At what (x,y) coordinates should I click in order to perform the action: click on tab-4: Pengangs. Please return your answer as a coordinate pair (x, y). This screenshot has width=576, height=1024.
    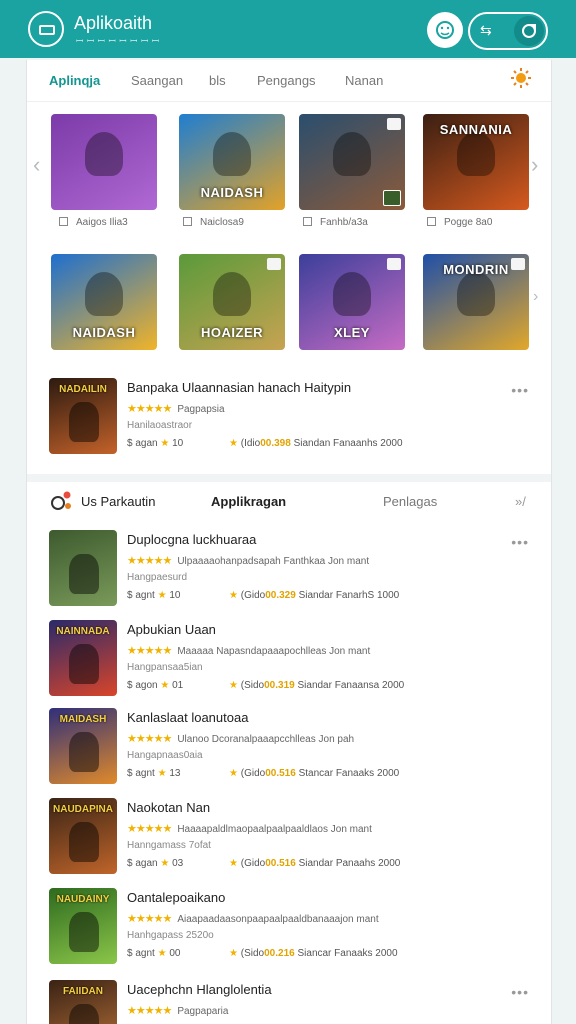
    Looking at the image, I should click on (286, 80).